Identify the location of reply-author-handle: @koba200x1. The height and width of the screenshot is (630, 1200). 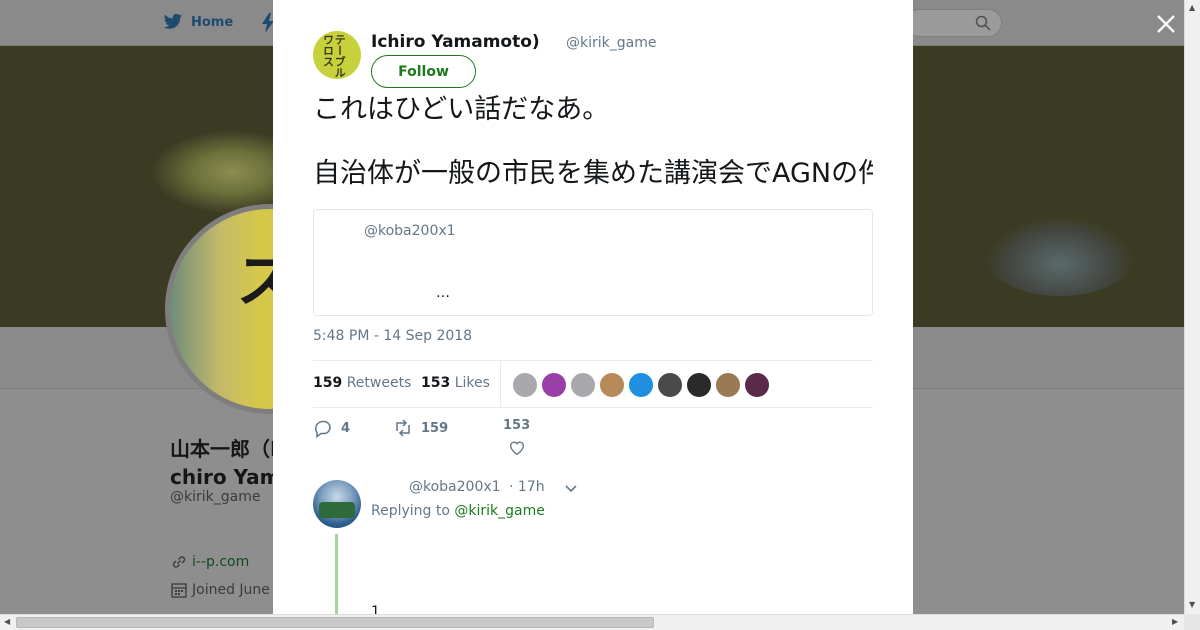
(455, 487).